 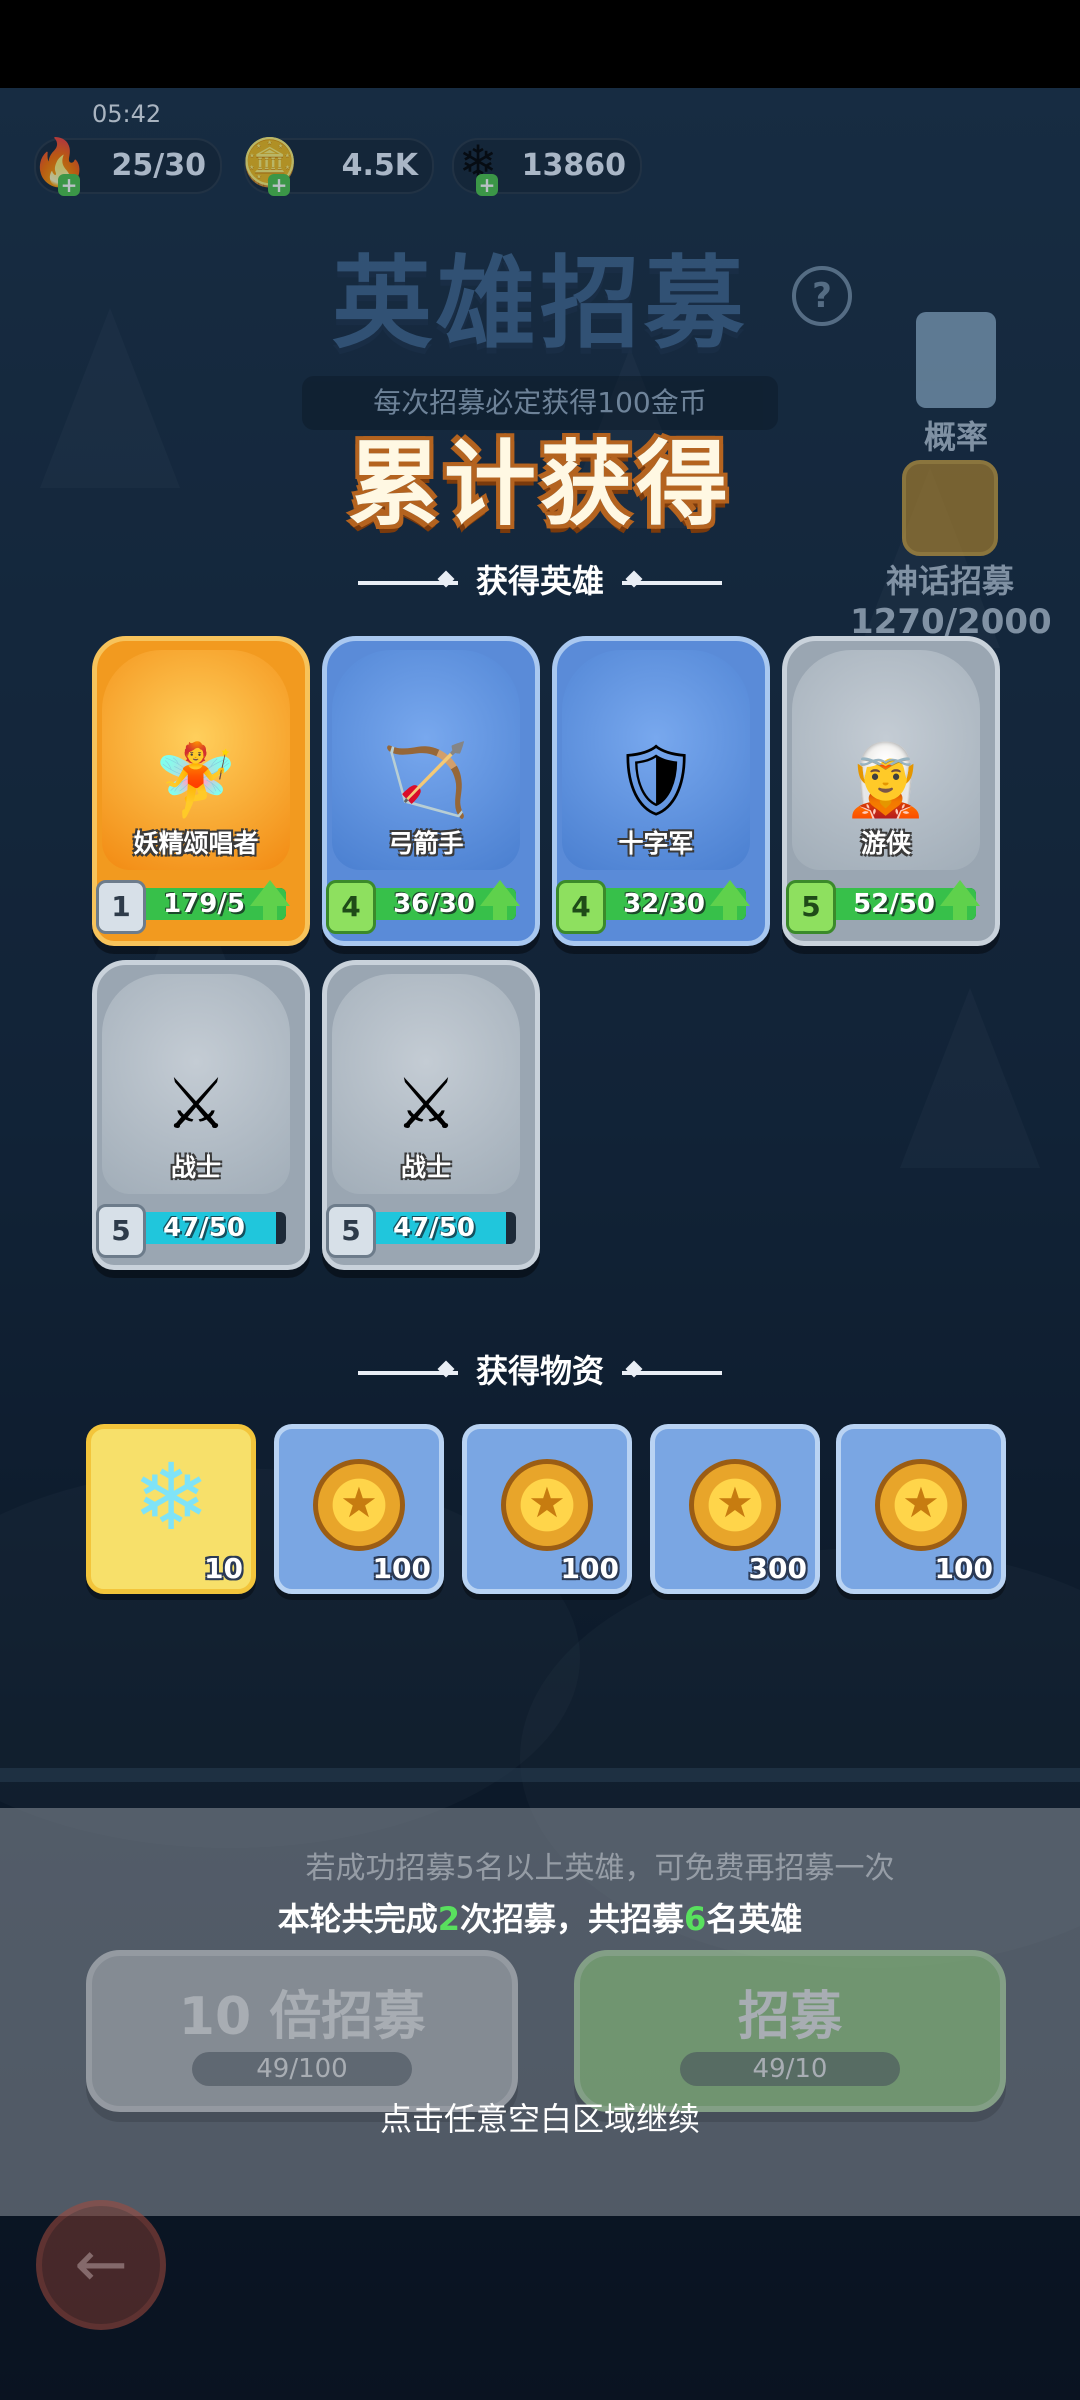 I want to click on items-section-title: 获得物资, so click(x=540, y=1369).